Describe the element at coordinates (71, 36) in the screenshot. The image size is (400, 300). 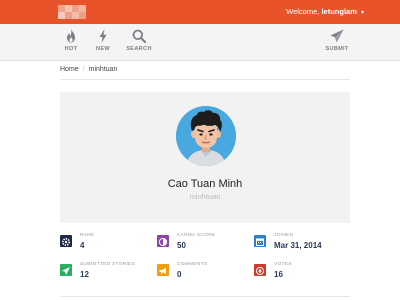
I see `flame-icon` at that location.